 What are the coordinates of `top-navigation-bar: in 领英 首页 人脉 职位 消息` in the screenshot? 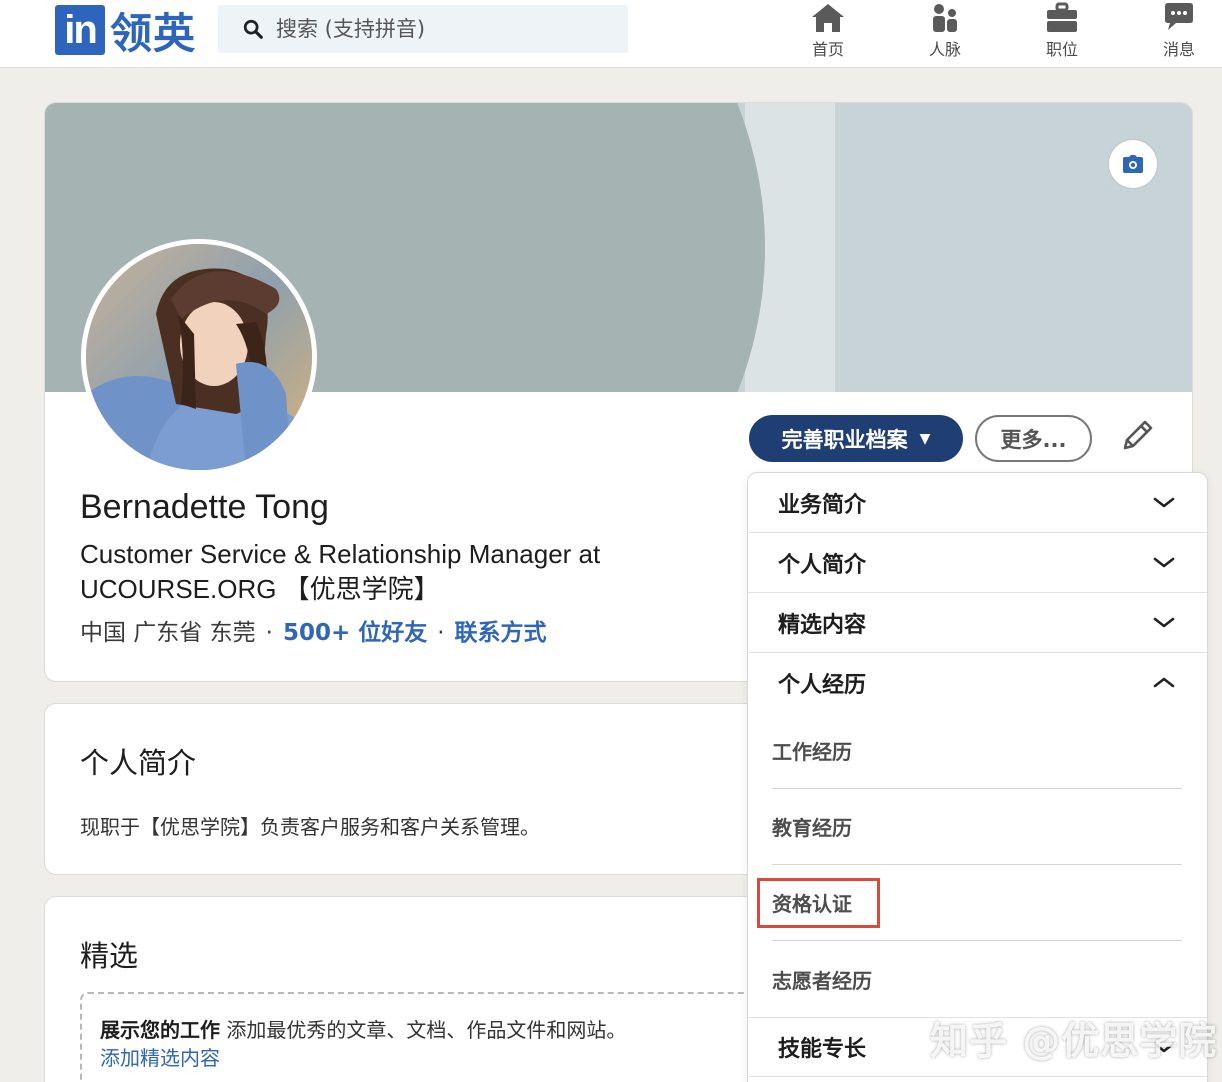 It's located at (611, 34).